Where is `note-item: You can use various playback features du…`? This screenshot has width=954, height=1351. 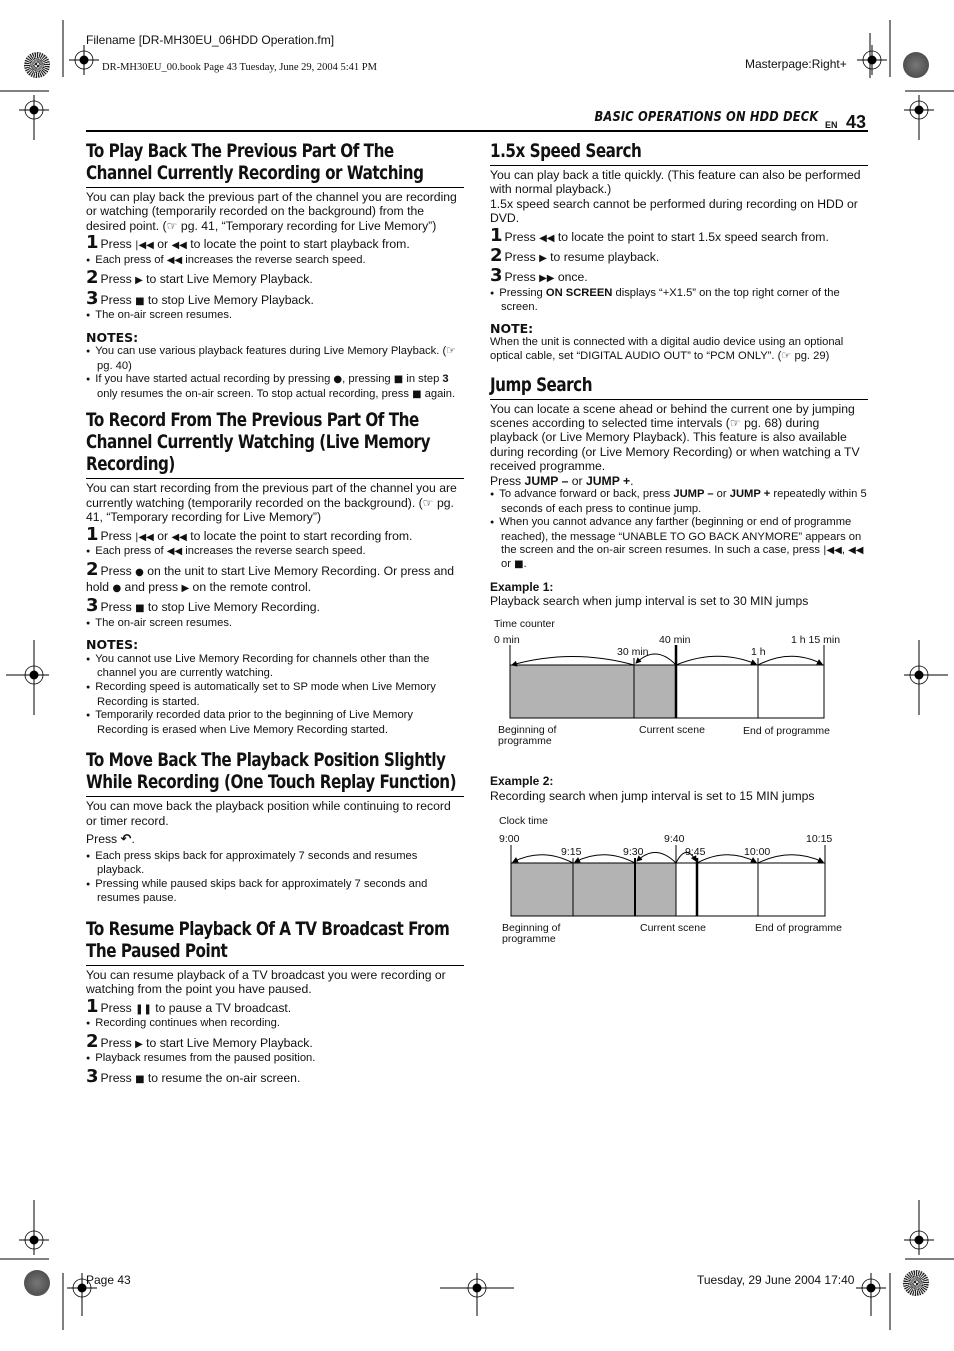 note-item: You can use various playback features du… is located at coordinates (275, 359).